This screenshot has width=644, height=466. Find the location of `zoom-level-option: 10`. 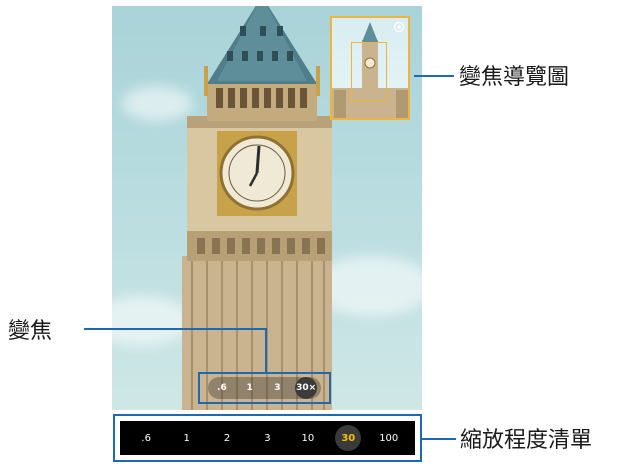

zoom-level-option: 10 is located at coordinates (308, 438).